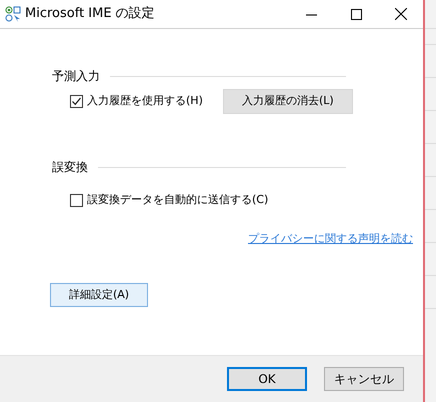  I want to click on close-icon, so click(401, 14).